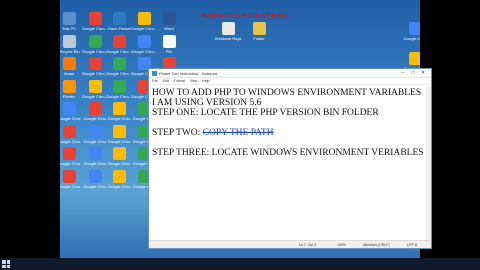 The width and height of the screenshot is (480, 270). What do you see at coordinates (30, 135) in the screenshot?
I see `letterbox-left` at bounding box center [30, 135].